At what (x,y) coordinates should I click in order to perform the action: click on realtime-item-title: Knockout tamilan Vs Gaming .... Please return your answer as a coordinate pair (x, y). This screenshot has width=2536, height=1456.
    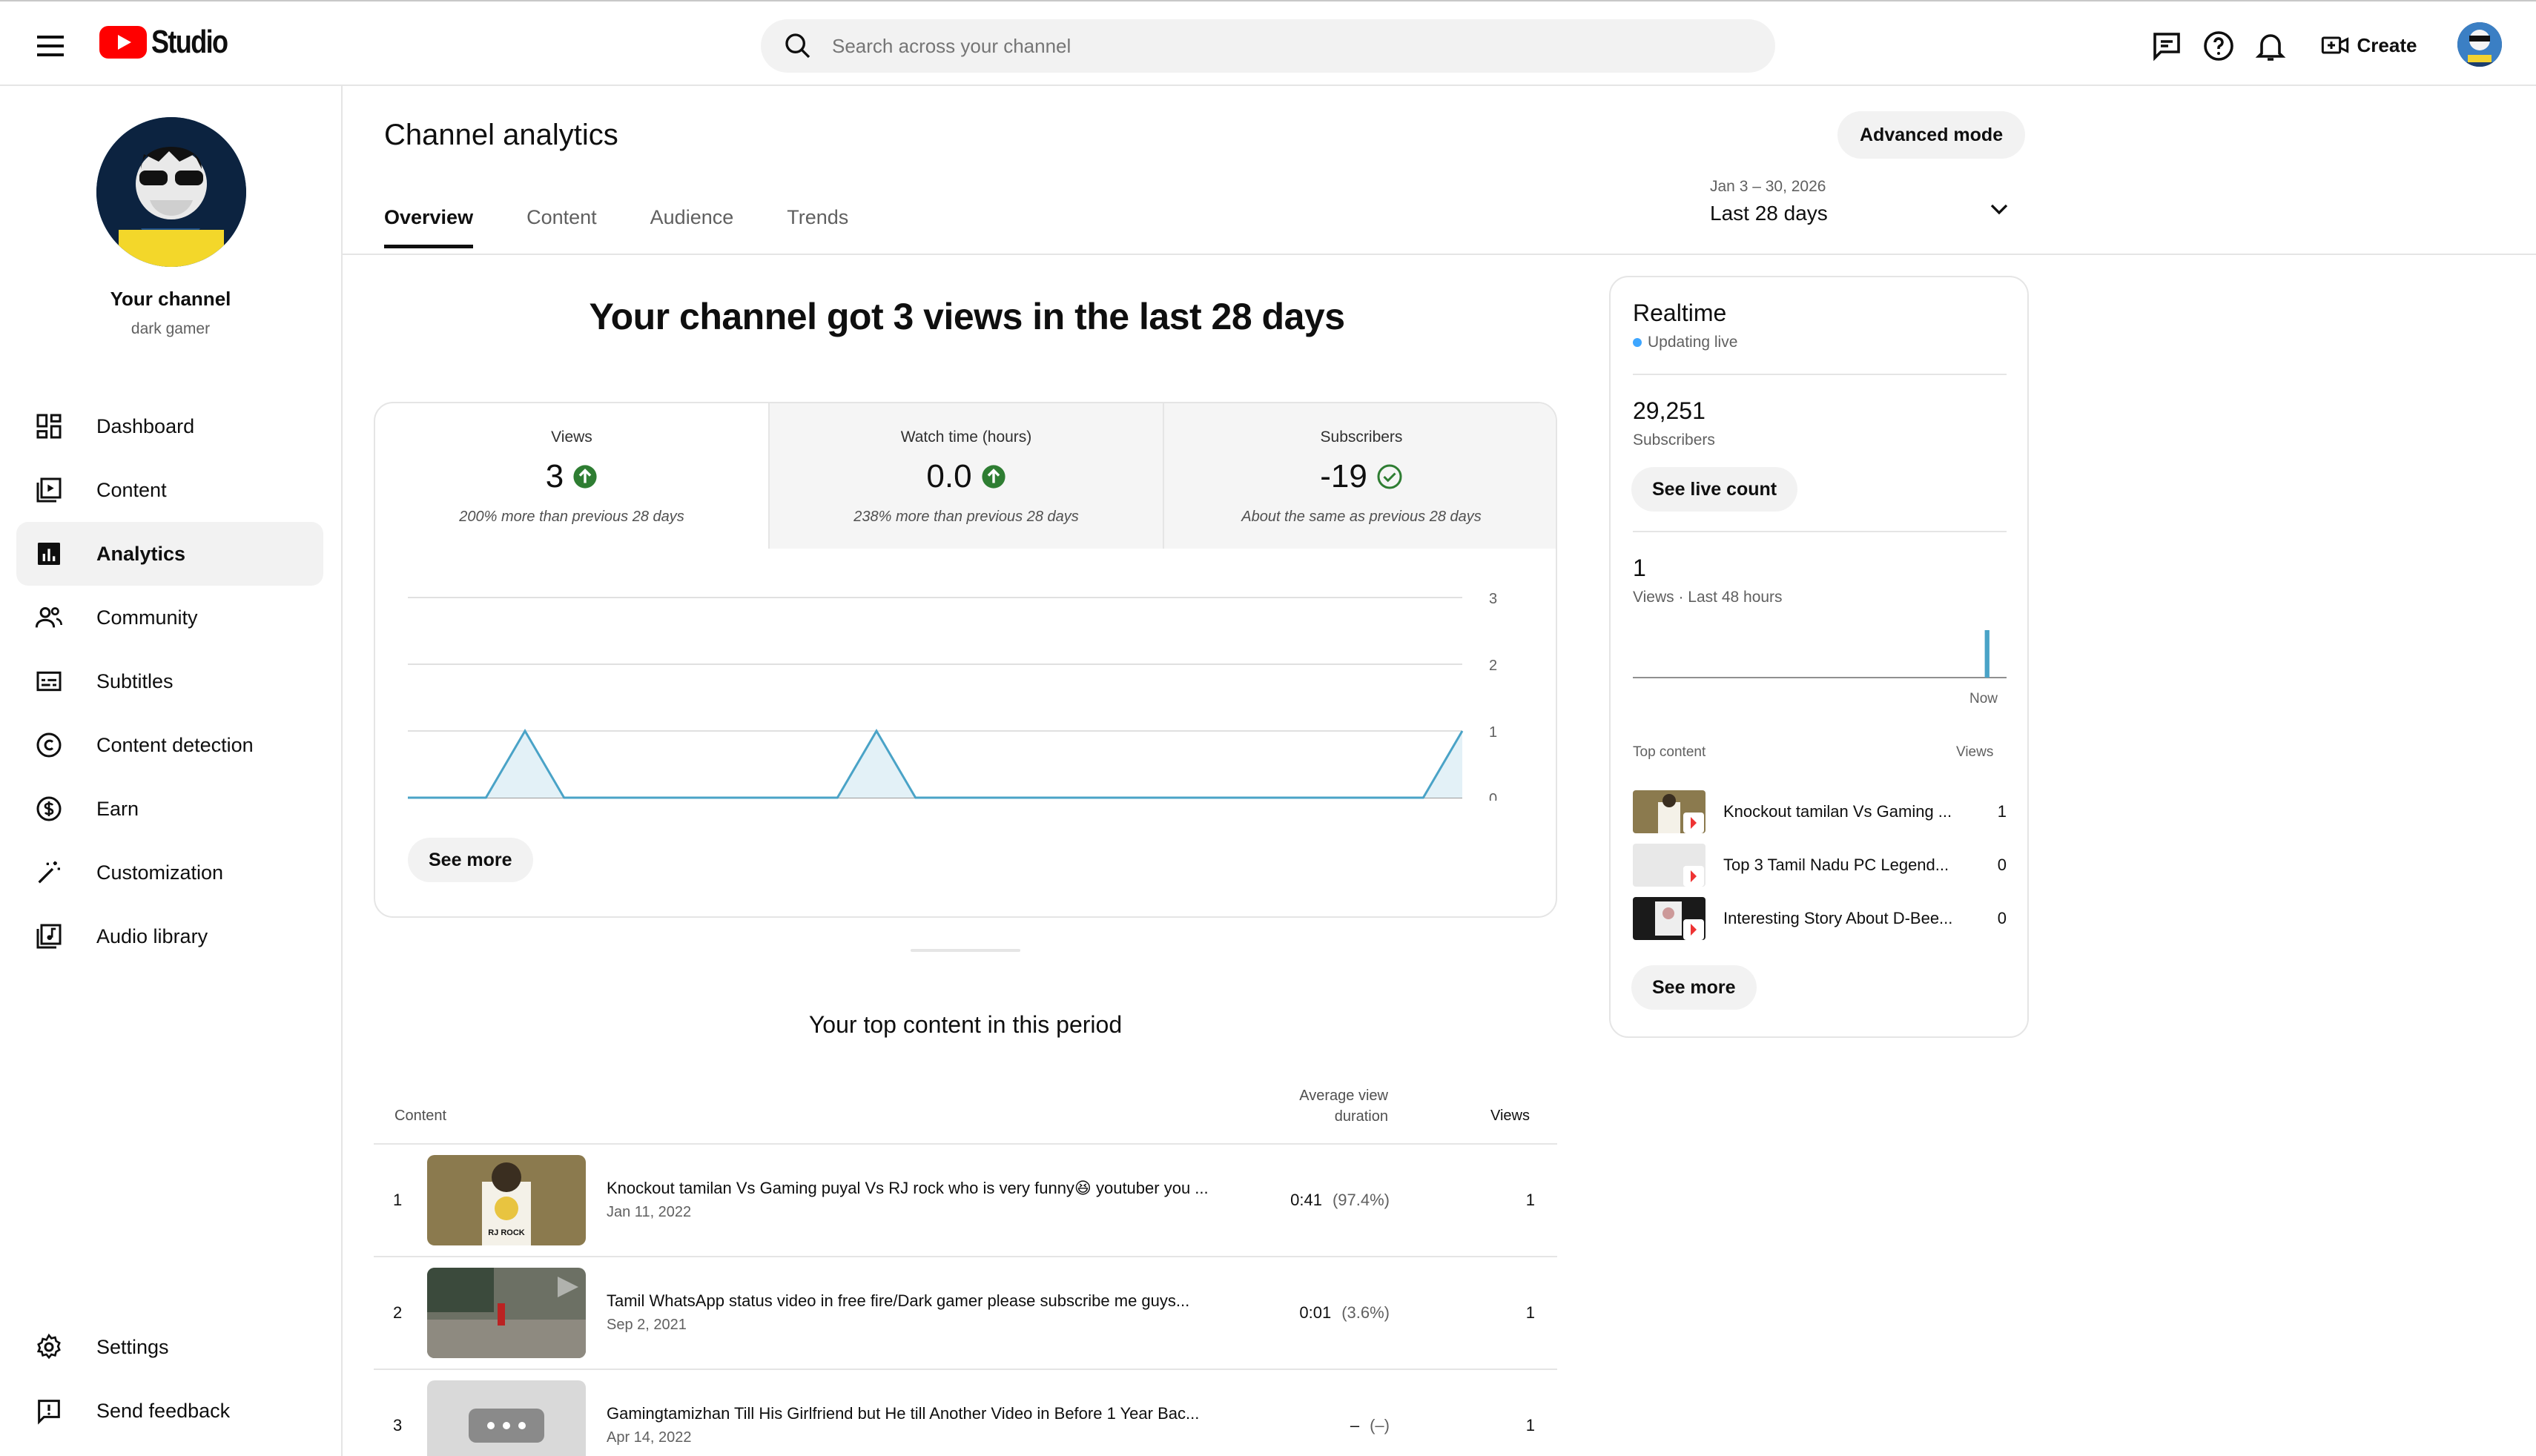
    Looking at the image, I should click on (1837, 812).